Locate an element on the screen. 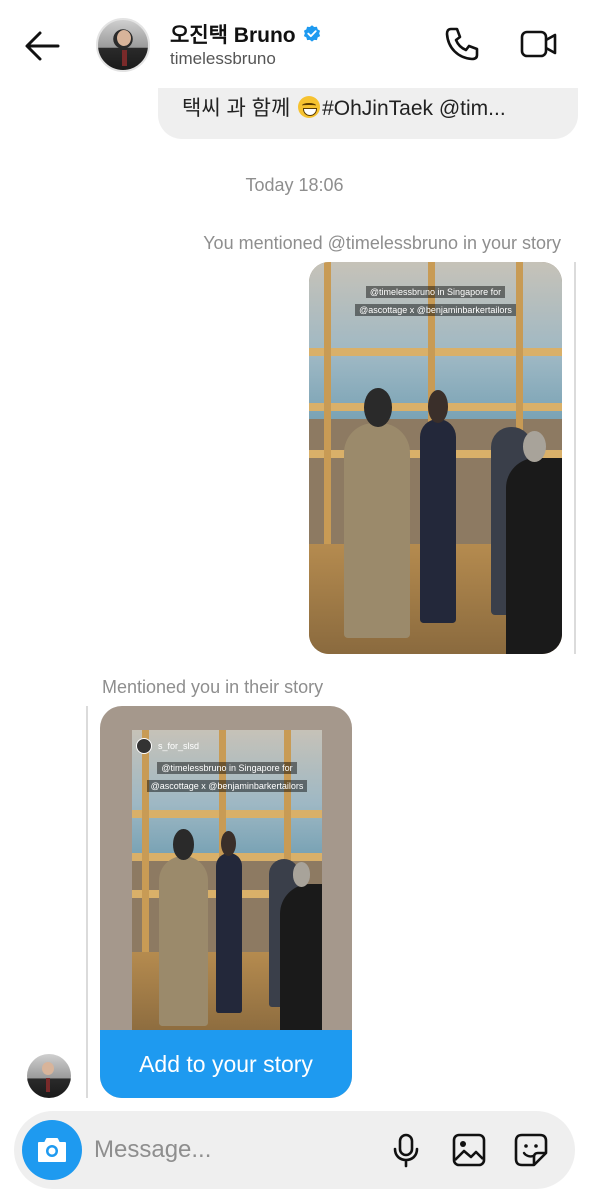 The width and height of the screenshot is (589, 1200). camera-icon is located at coordinates (52, 1150).